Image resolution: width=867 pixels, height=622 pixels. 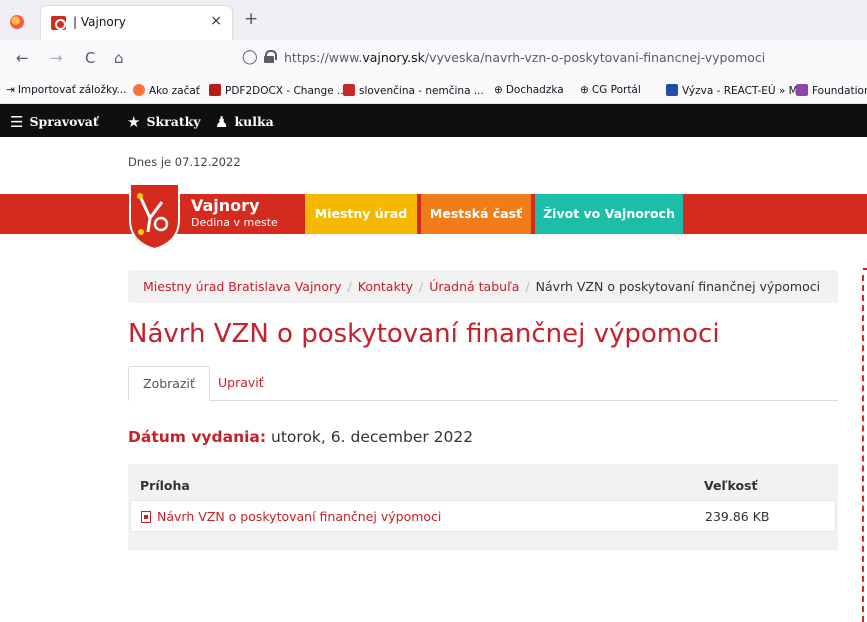 I want to click on date-label: Dátum vydania:, so click(x=197, y=437).